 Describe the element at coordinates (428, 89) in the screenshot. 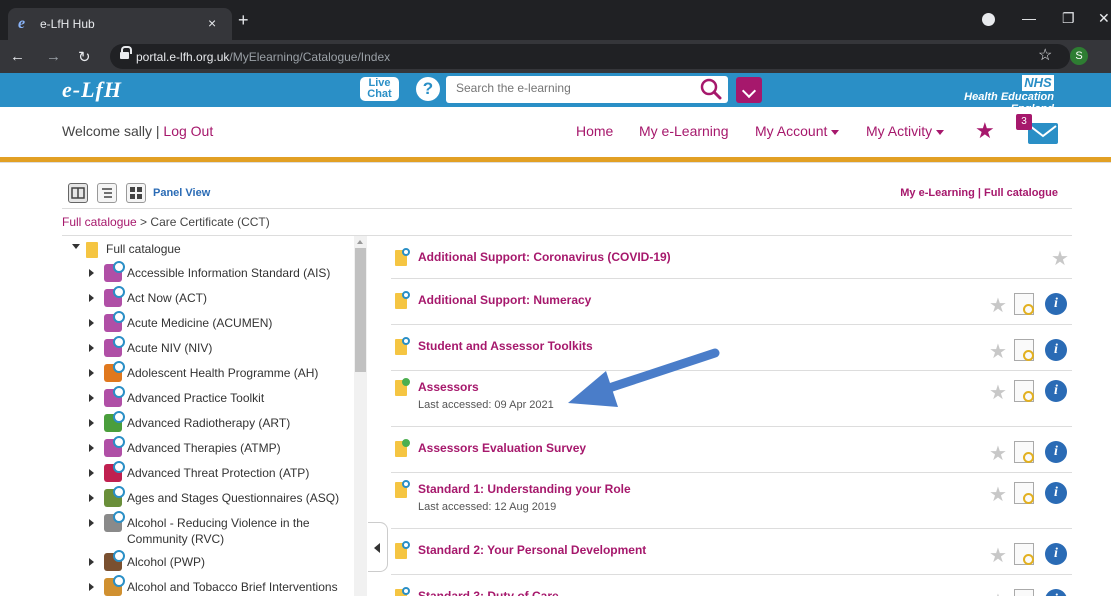

I see `help-button: ?` at that location.